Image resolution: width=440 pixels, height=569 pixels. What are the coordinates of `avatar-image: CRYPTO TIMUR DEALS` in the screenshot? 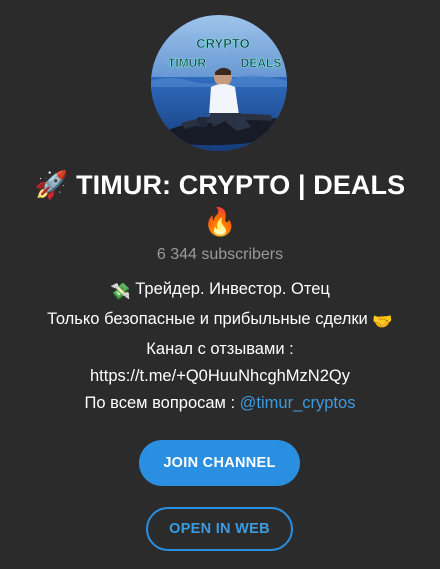 It's located at (219, 83).